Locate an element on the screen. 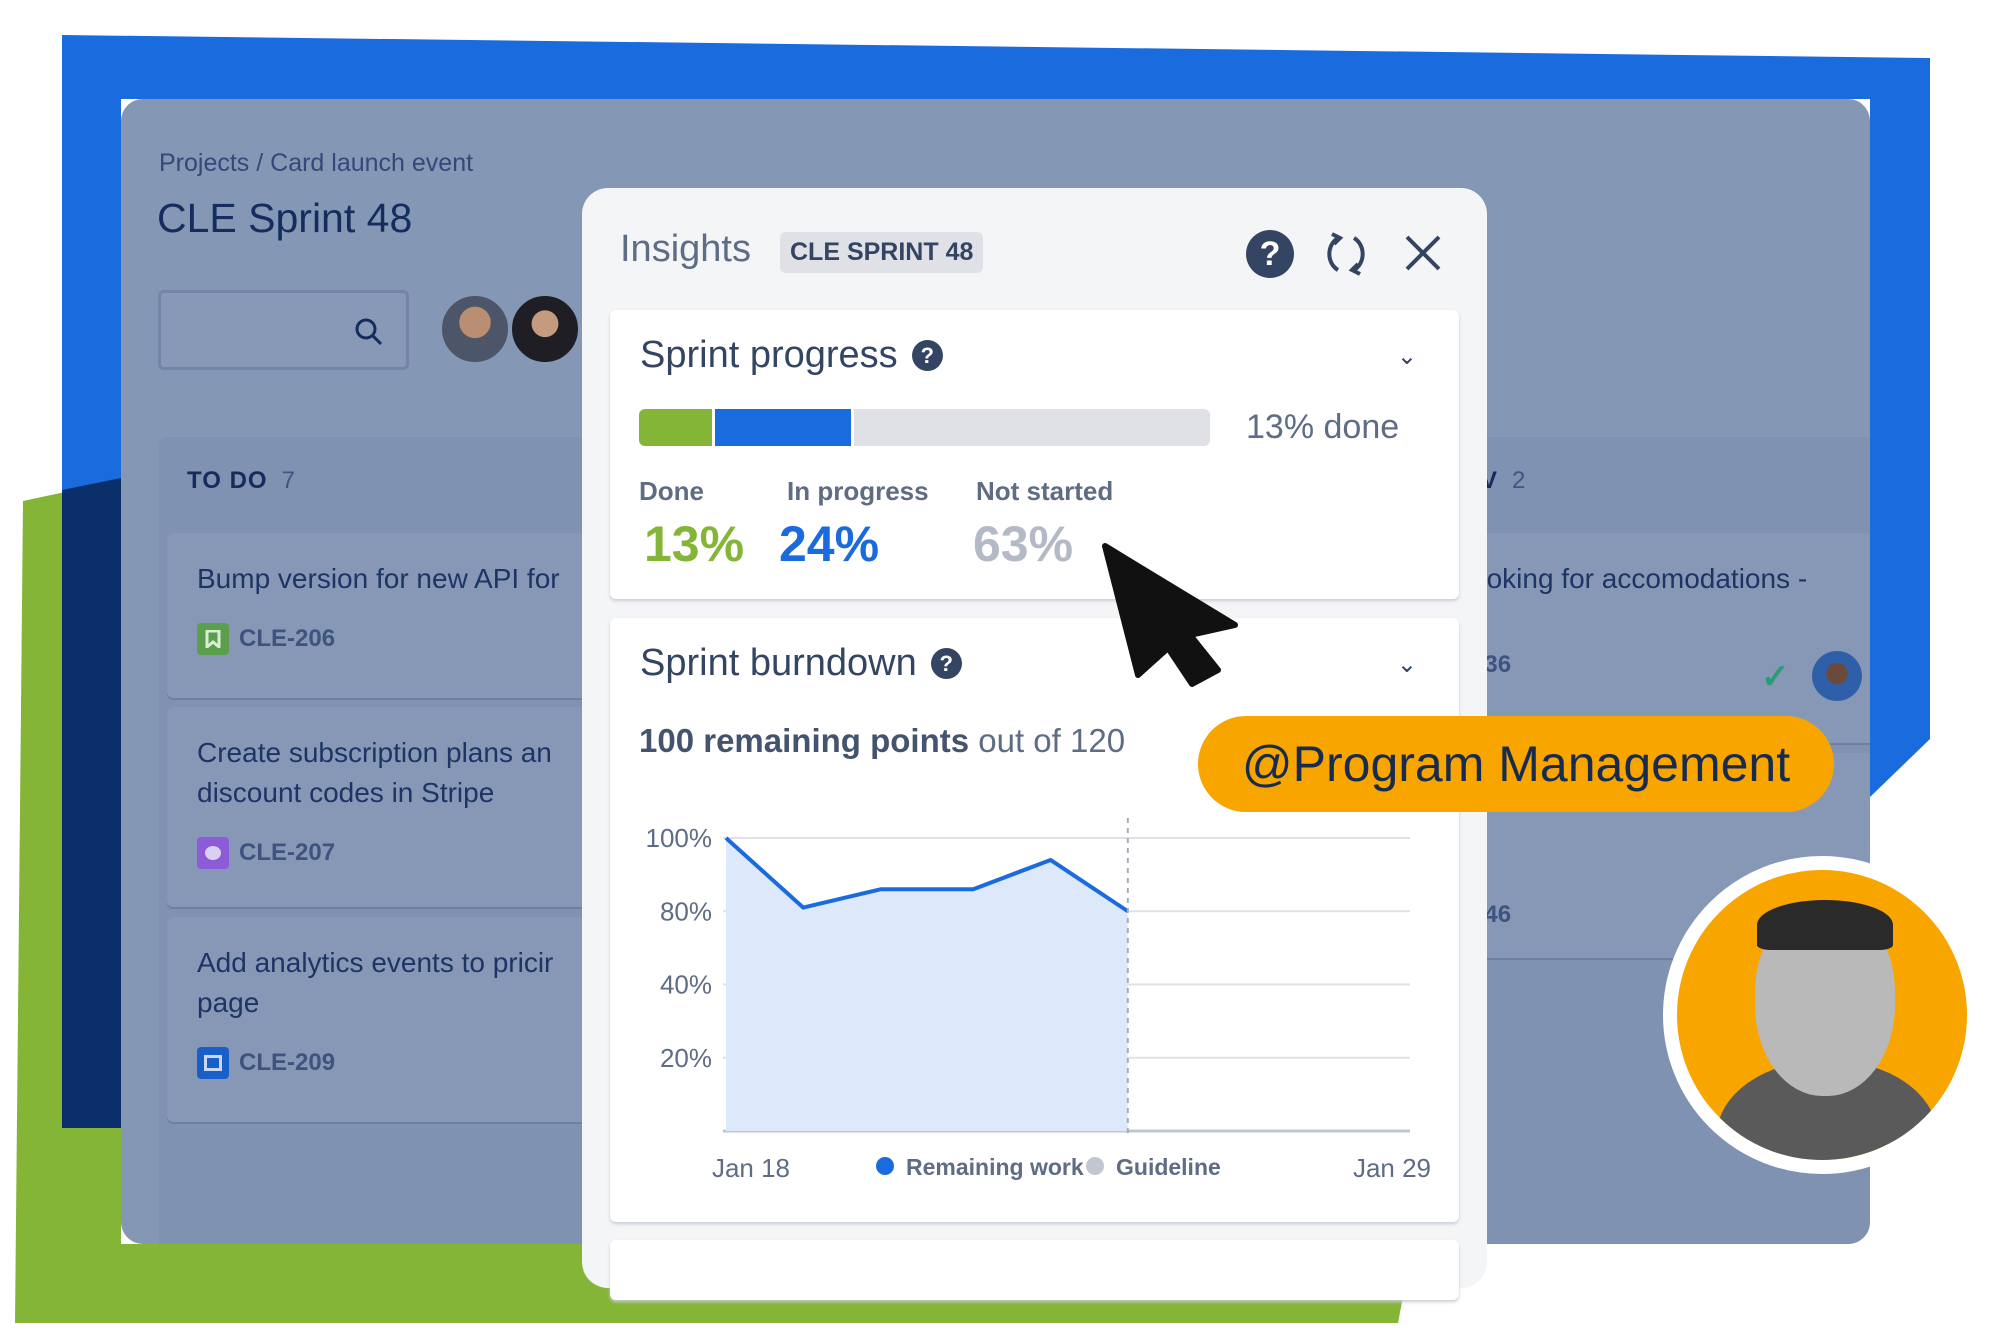 Image resolution: width=2004 pixels, height=1336 pixels. legend-label: Guideline is located at coordinates (1168, 1167).